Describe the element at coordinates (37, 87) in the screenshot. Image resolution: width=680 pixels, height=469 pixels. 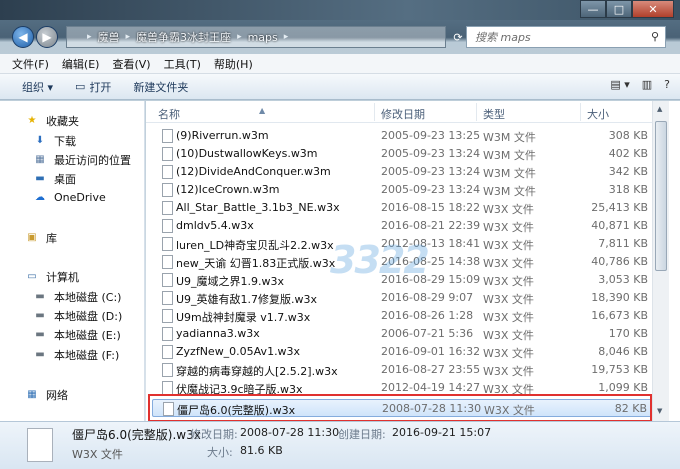
I see `organize-button: 组织 ▾` at that location.